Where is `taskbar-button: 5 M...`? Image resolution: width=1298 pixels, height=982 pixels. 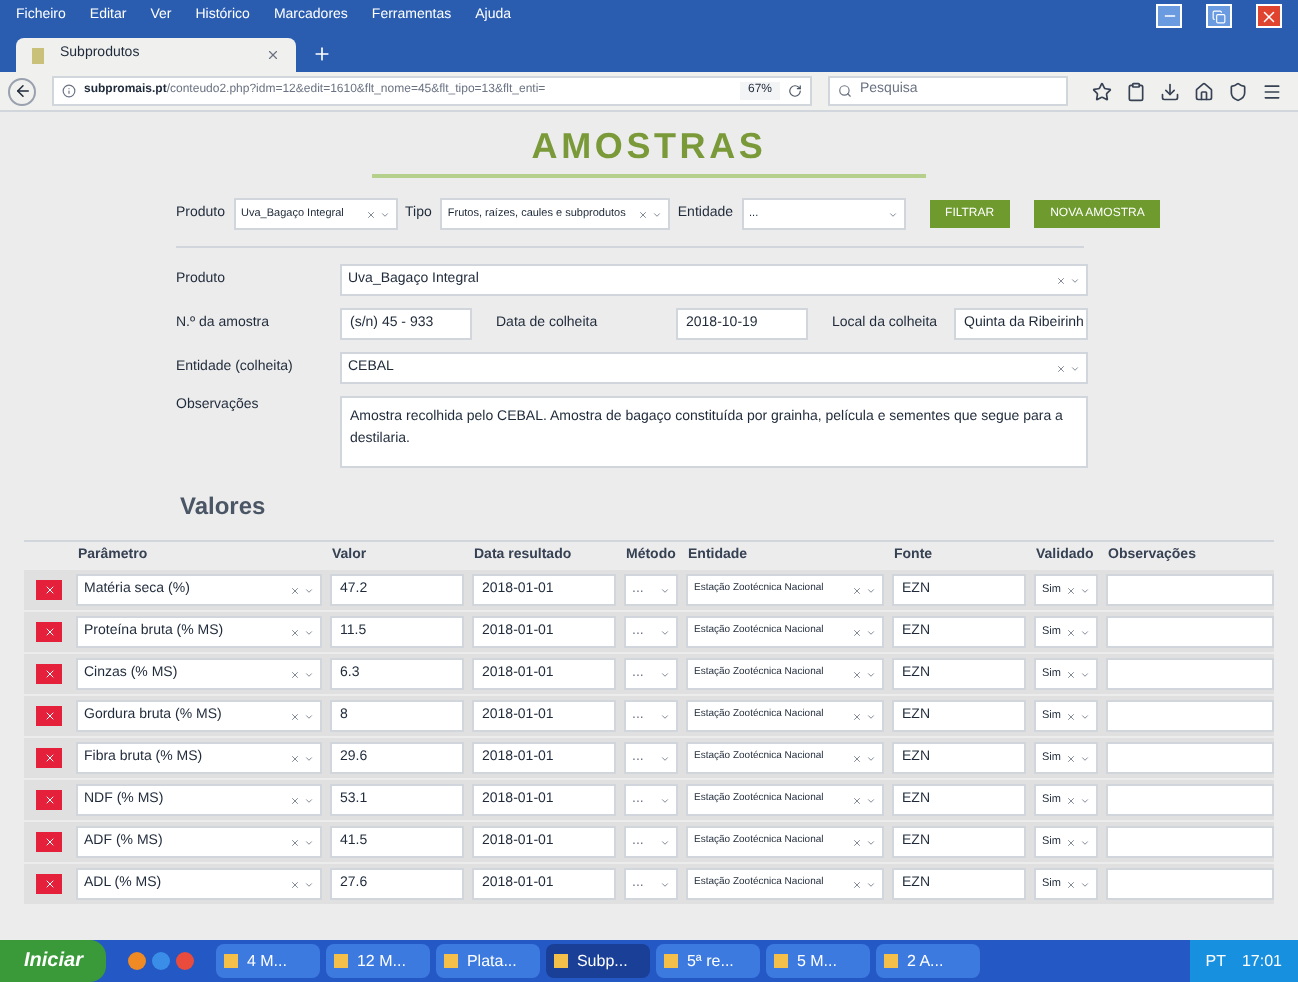 taskbar-button: 5 M... is located at coordinates (818, 961).